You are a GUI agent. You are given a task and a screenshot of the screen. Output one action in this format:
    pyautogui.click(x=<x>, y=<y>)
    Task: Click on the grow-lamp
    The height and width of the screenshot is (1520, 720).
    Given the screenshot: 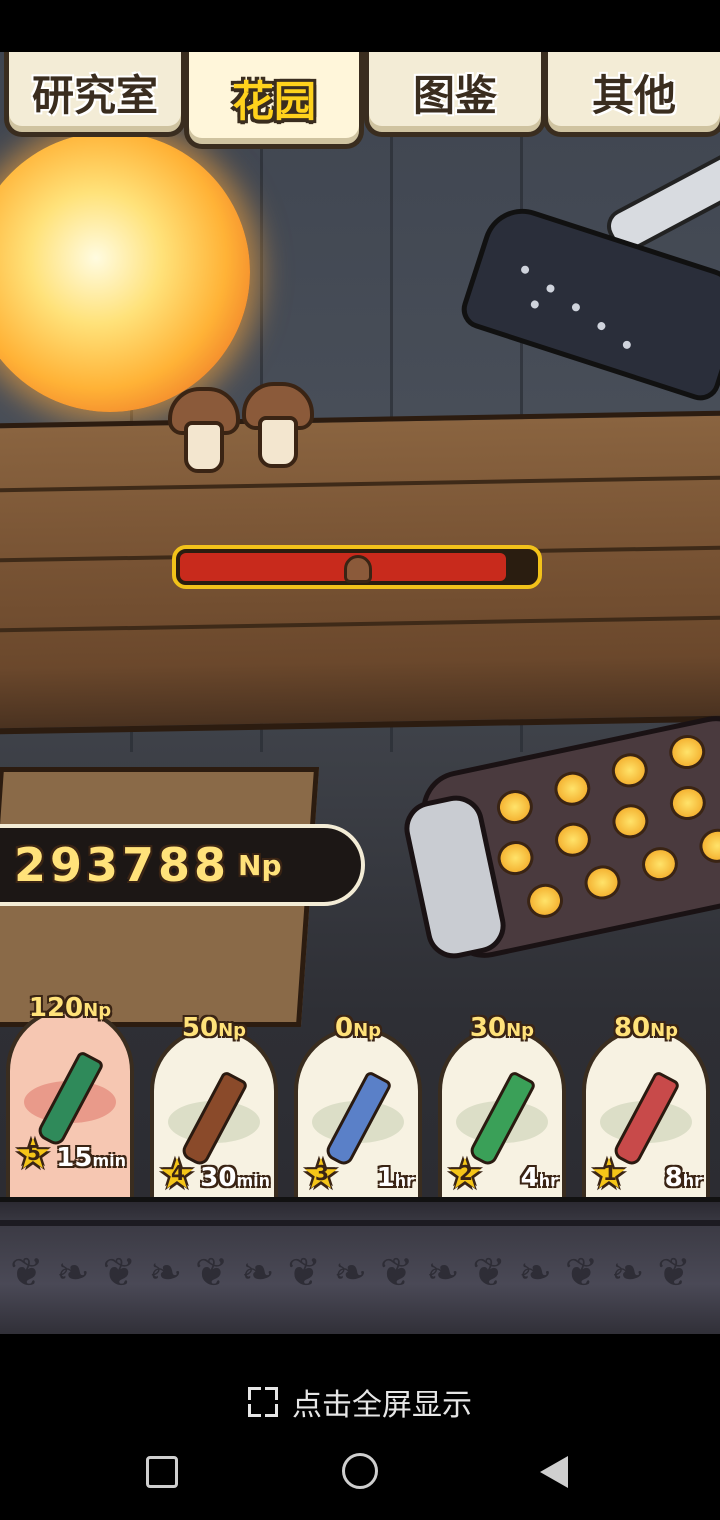 What is the action you would take?
    pyautogui.click(x=588, y=302)
    